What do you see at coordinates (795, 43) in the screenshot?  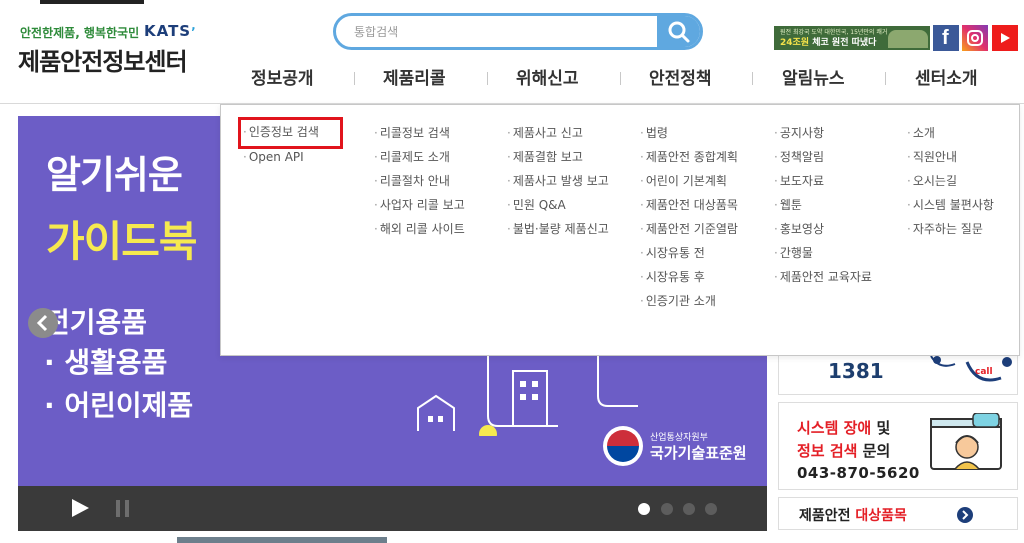 I see `banner-highlight: 24조원` at bounding box center [795, 43].